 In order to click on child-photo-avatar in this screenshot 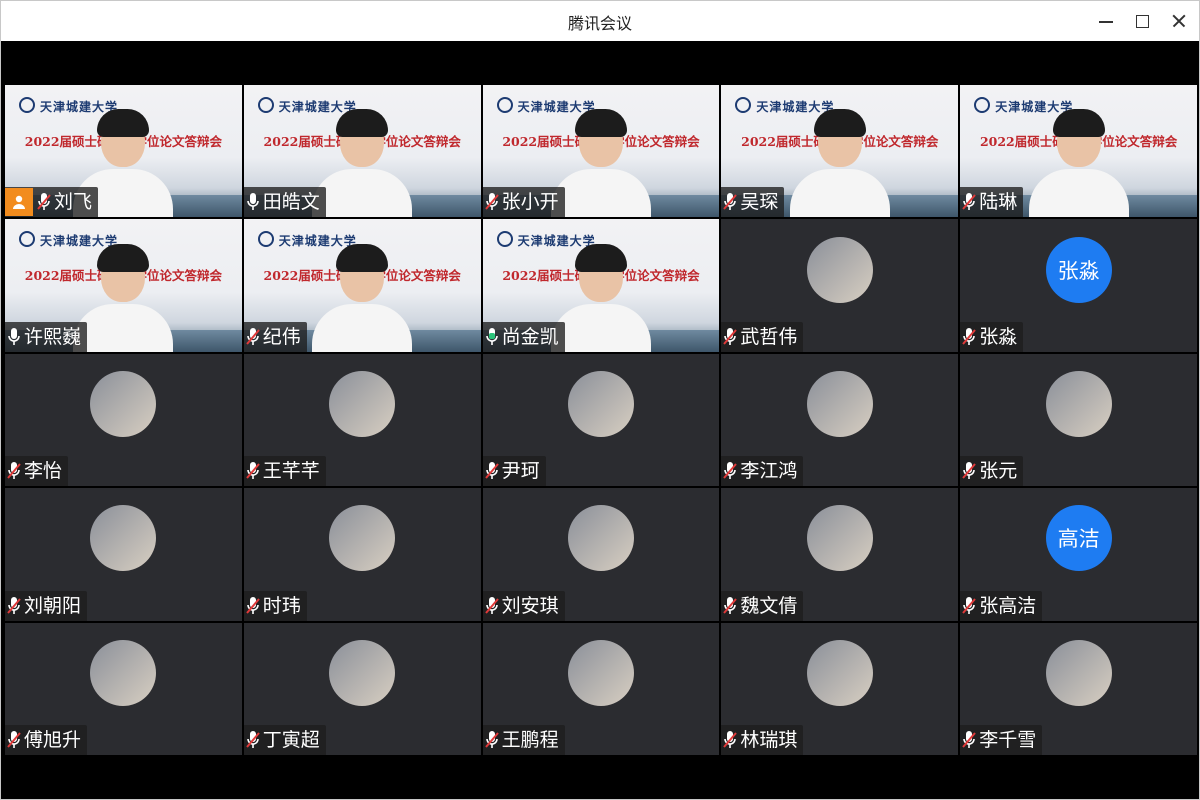, I will do `click(839, 269)`.